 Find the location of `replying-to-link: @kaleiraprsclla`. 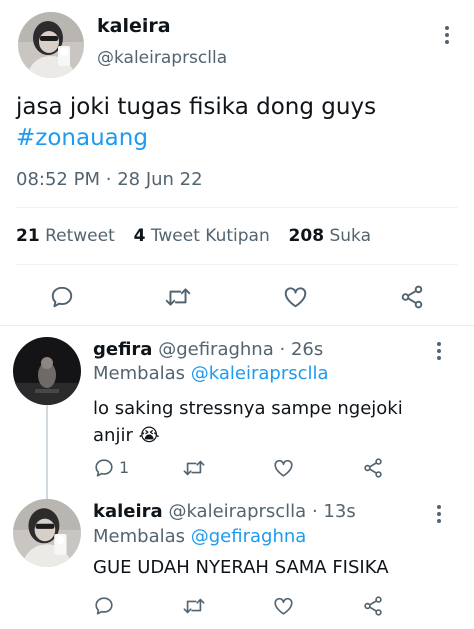

replying-to-link: @kaleiraprsclla is located at coordinates (260, 373).